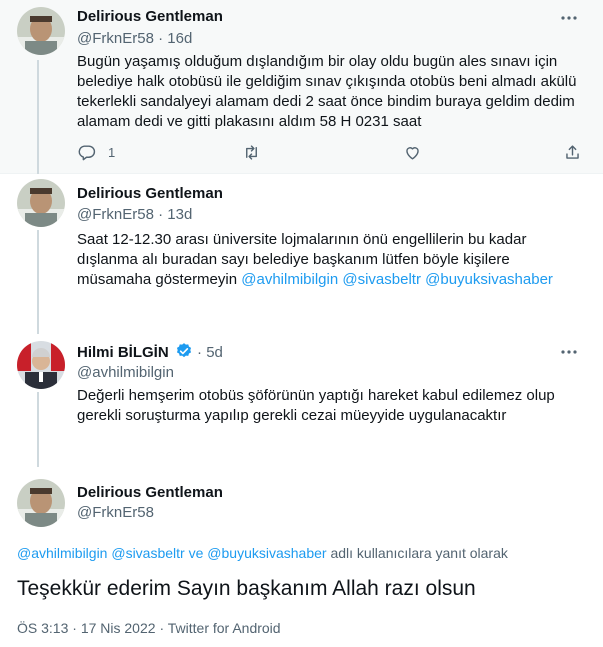 This screenshot has width=603, height=647. Describe the element at coordinates (183, 350) in the screenshot. I see `verified-badge-icon` at that location.